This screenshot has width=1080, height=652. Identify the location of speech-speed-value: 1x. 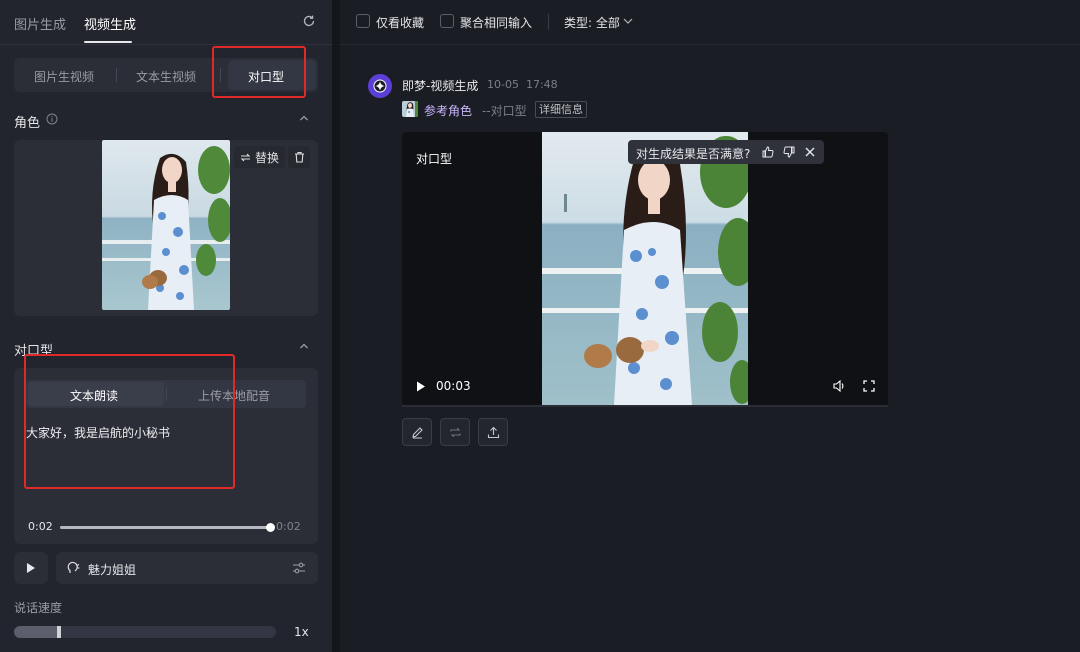
(301, 632).